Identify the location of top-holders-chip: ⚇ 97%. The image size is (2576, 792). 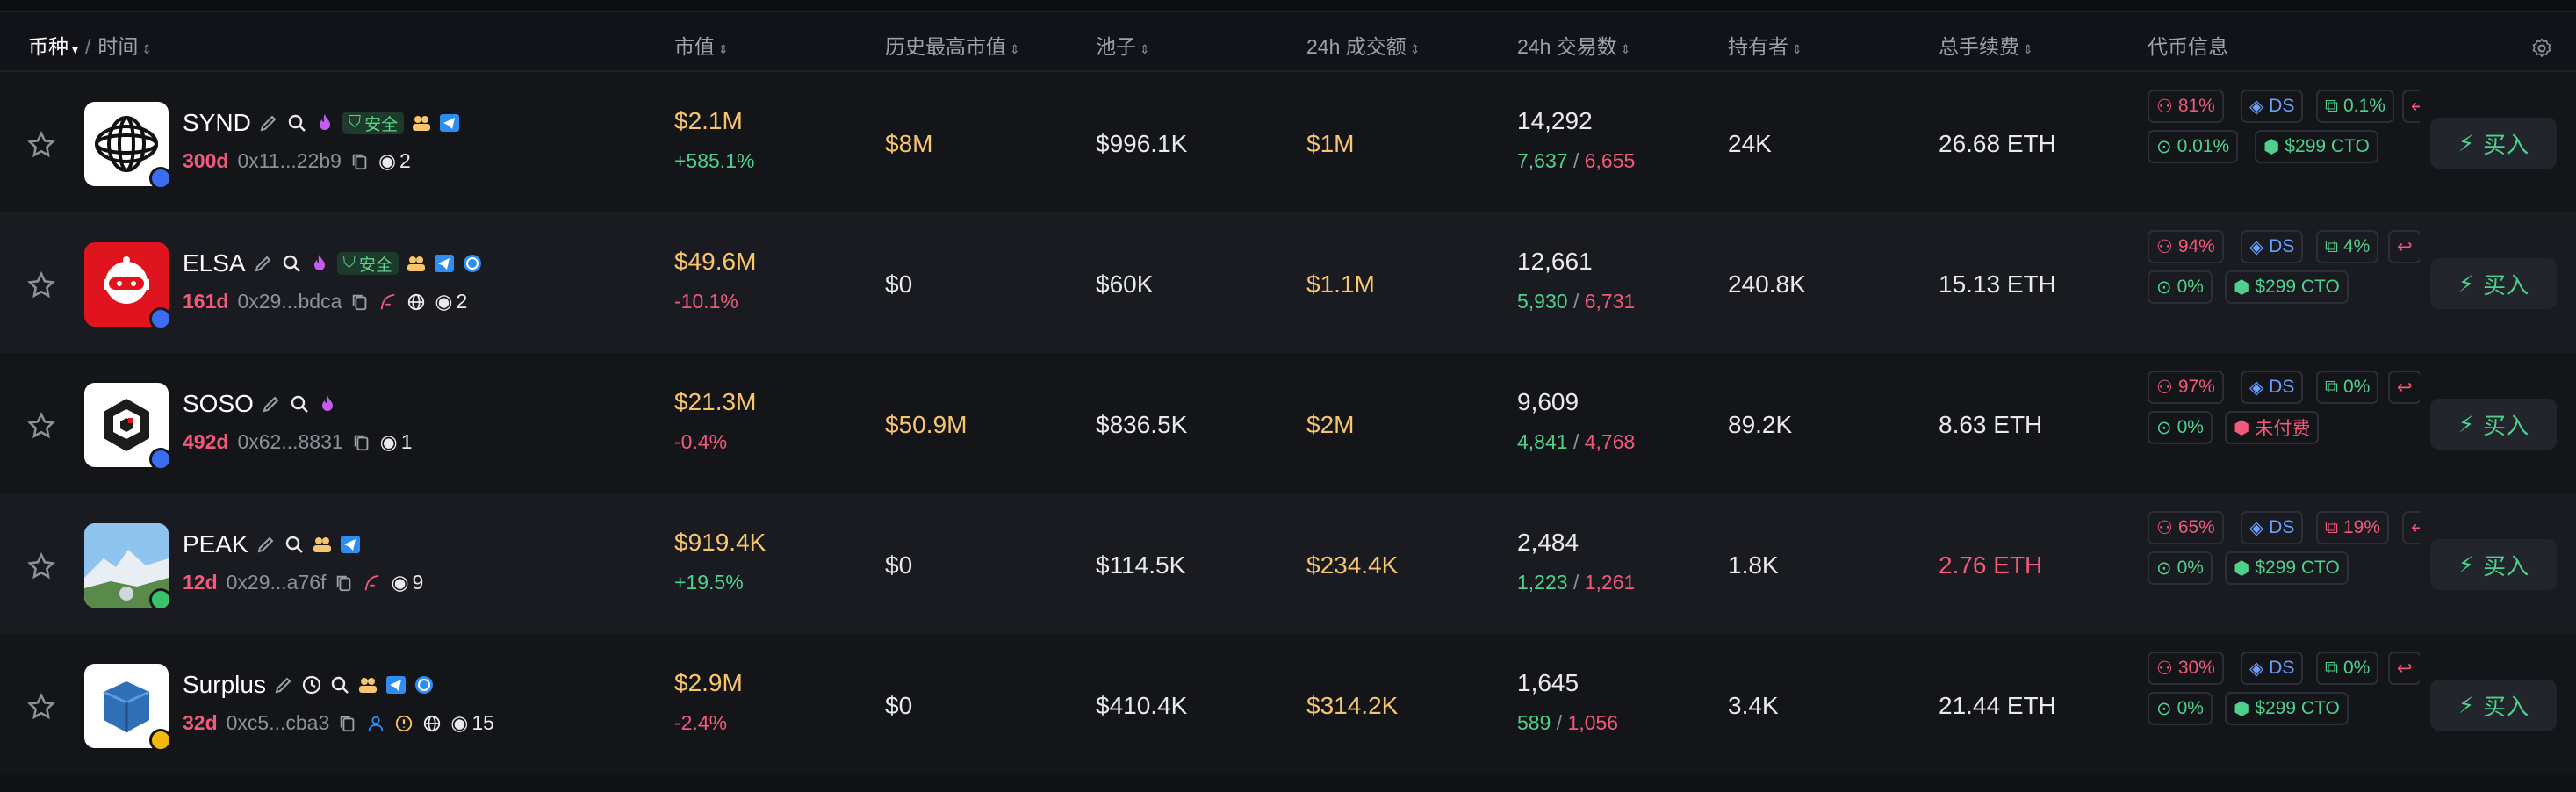
(2186, 387).